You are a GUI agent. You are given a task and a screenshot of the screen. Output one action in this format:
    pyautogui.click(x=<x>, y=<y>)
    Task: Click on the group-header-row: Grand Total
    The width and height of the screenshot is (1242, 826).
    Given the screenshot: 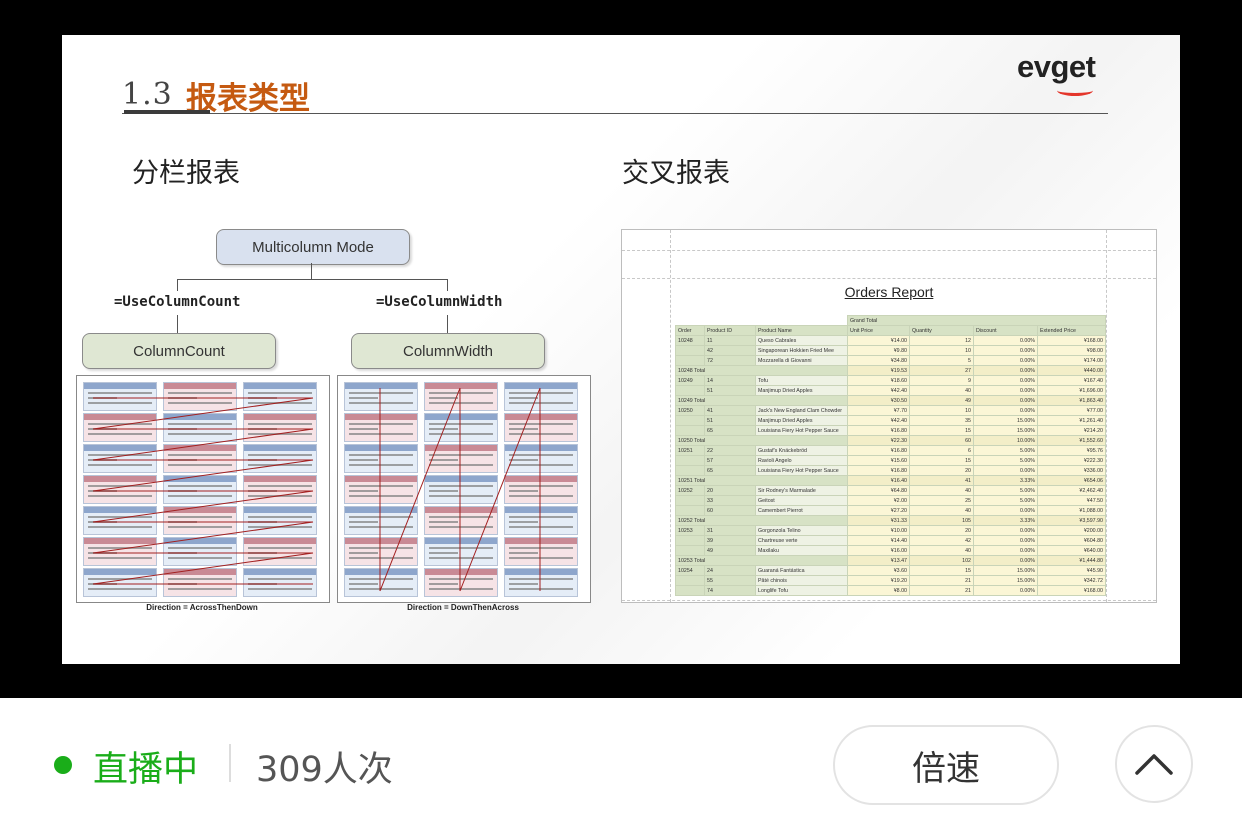 What is the action you would take?
    pyautogui.click(x=890, y=320)
    